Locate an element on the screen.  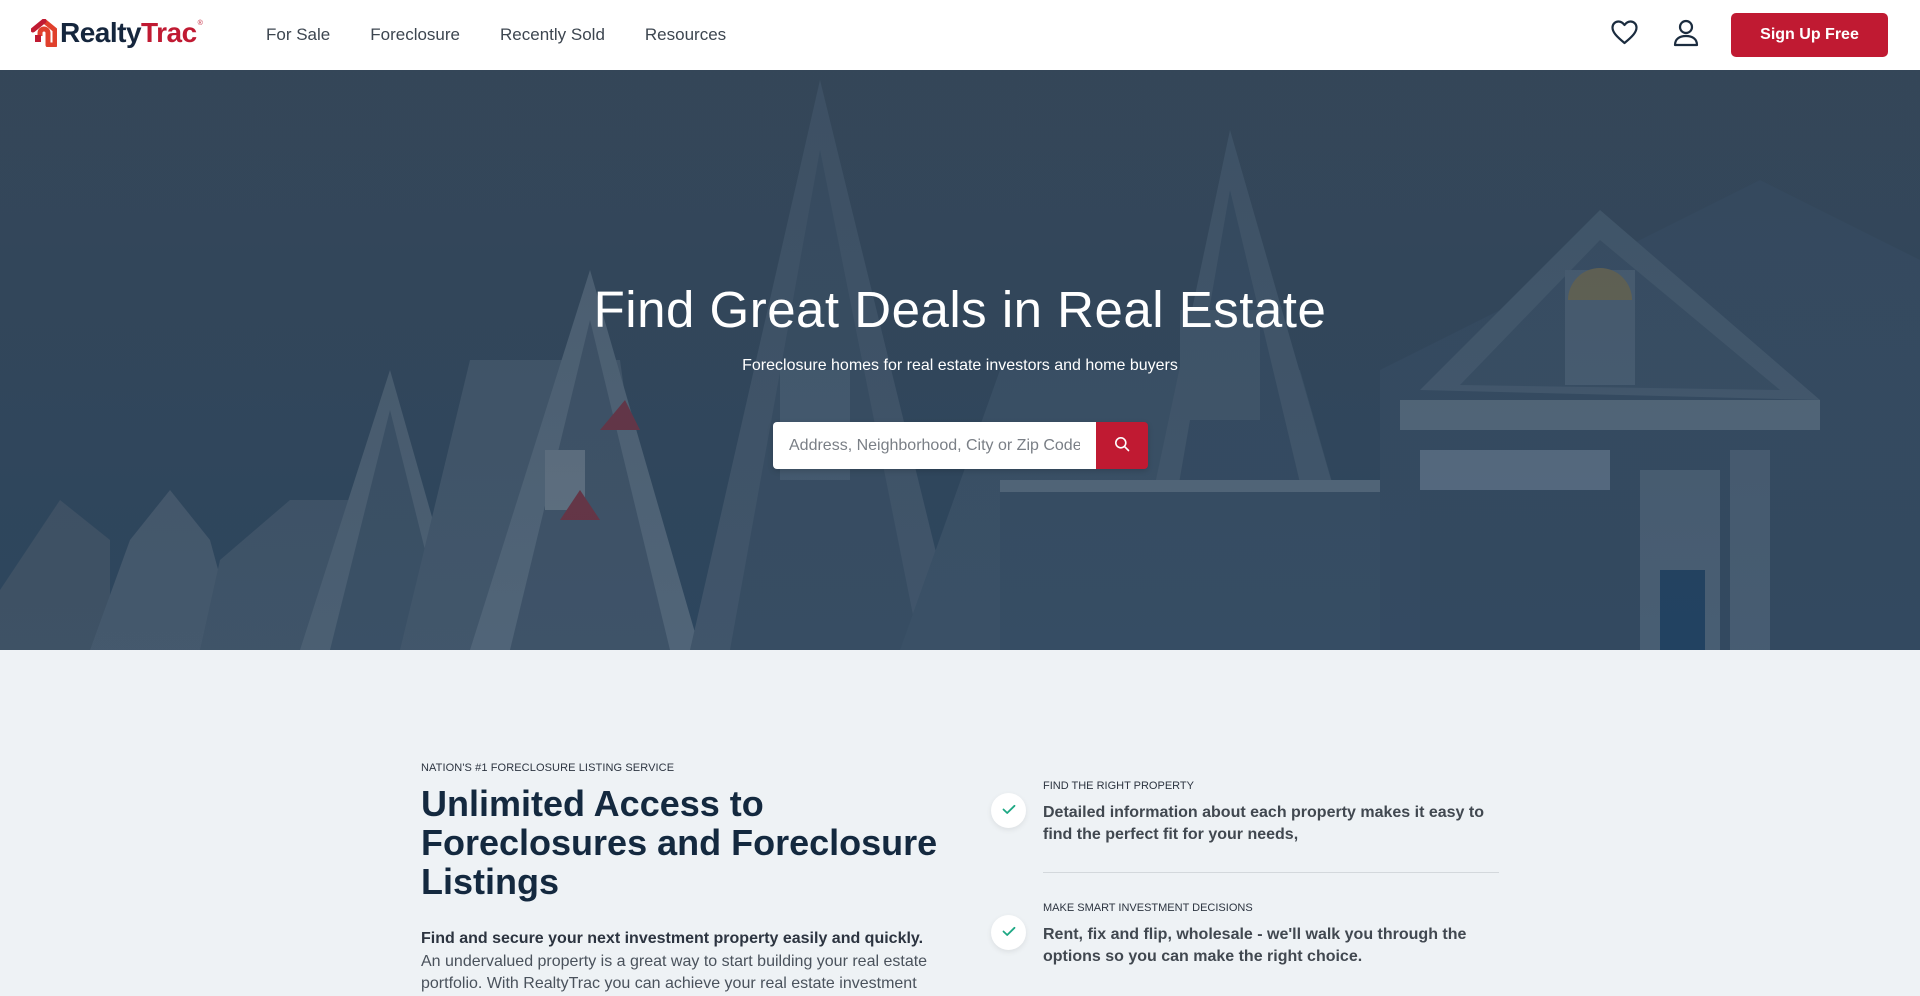
logo-text-trac: Trac is located at coordinates (169, 32).